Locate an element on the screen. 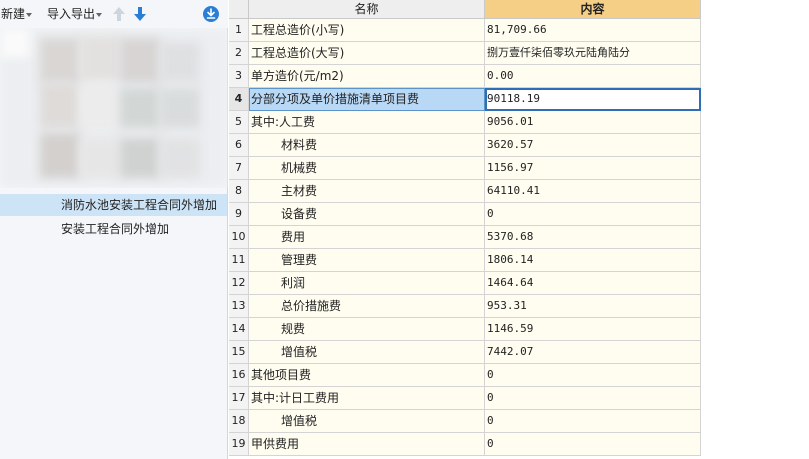  table-row: 10 费用 5370.68 is located at coordinates (465, 237).